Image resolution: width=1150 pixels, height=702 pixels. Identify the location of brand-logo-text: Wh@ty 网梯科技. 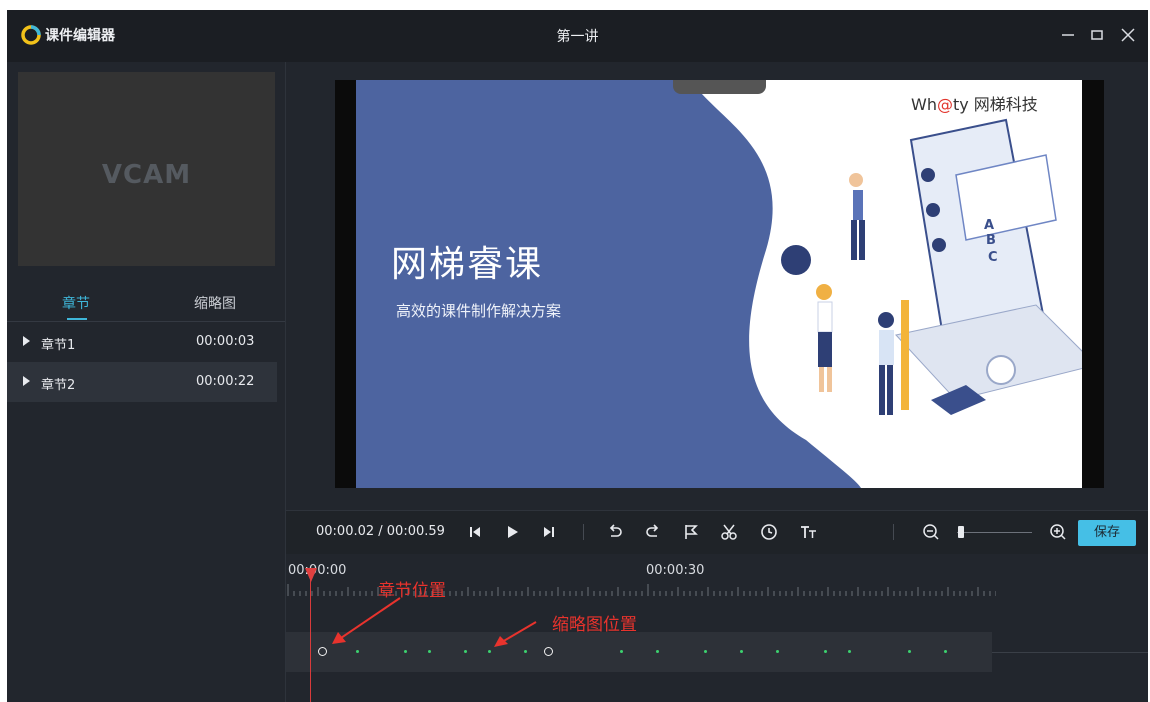
(974, 103).